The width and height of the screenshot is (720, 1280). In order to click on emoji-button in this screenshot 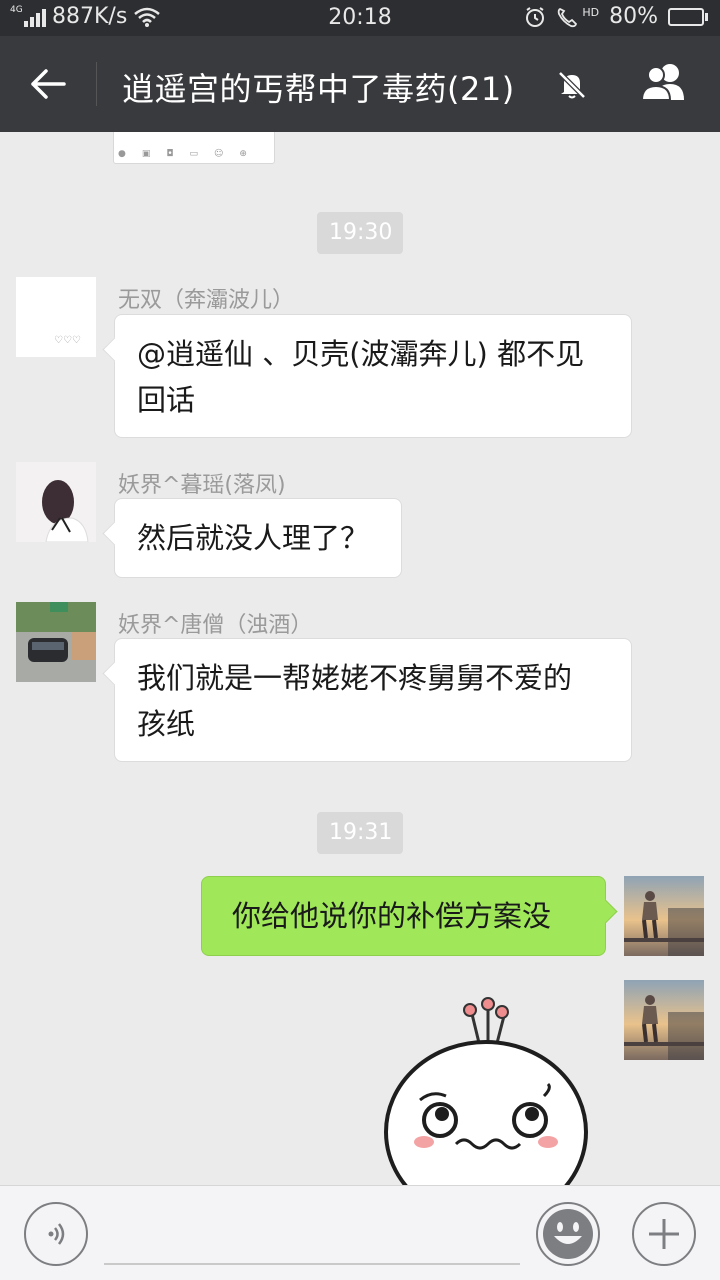, I will do `click(568, 1234)`.